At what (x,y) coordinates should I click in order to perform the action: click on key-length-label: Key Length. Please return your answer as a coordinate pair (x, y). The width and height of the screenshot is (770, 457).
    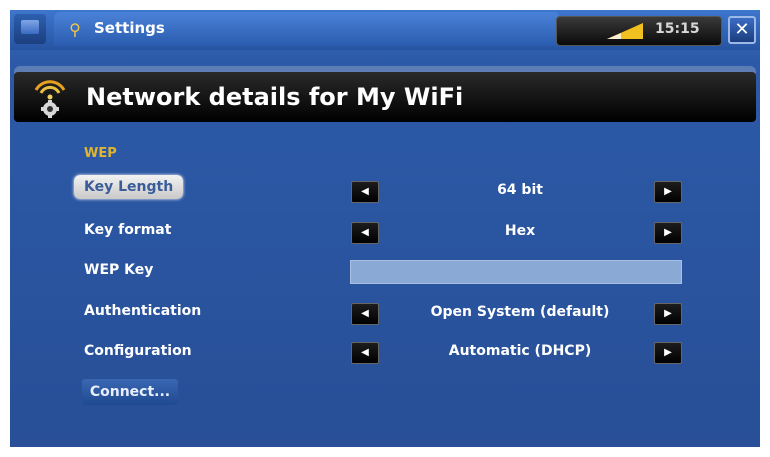
    Looking at the image, I should click on (129, 187).